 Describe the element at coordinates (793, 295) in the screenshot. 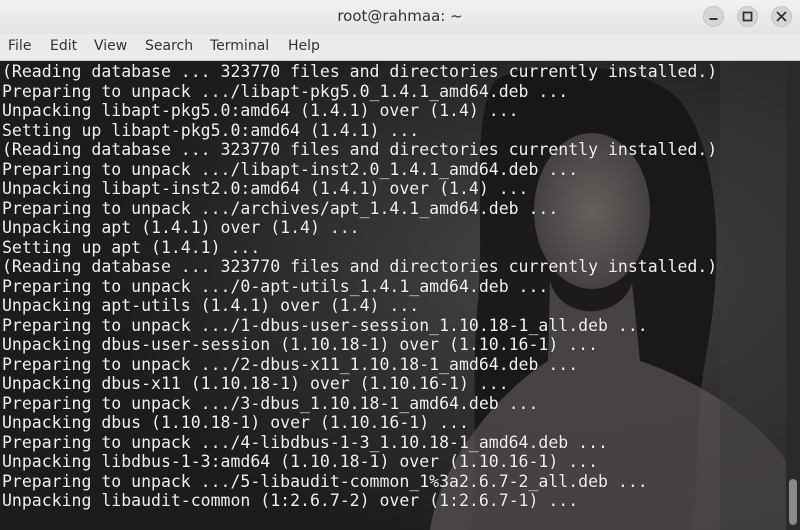

I see `vertical-scrollbar` at that location.